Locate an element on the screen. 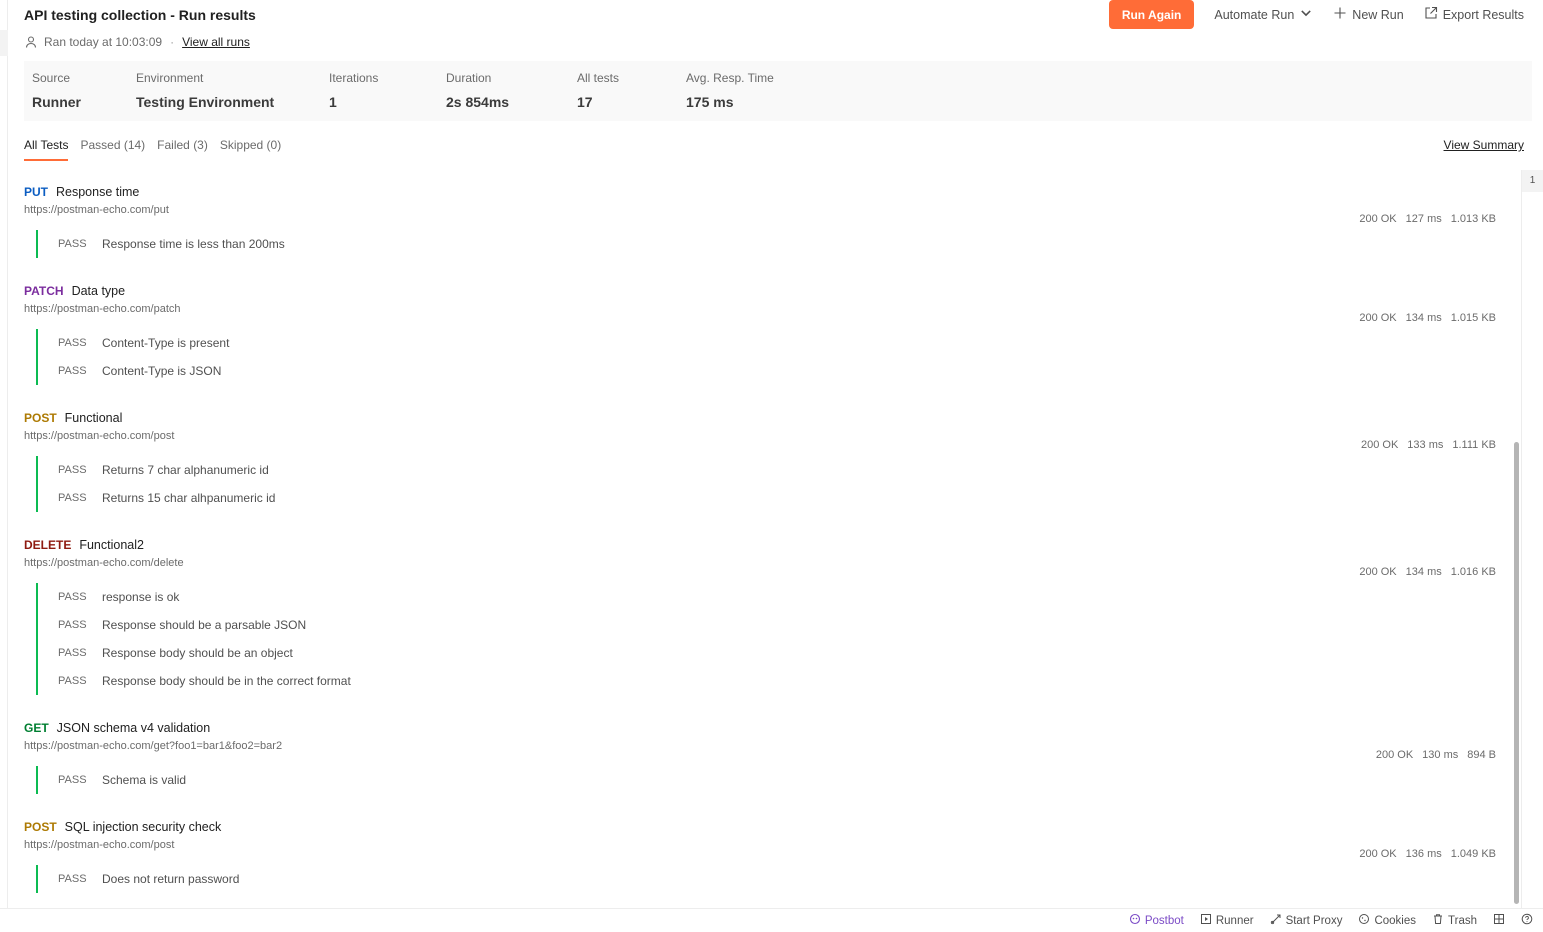 This screenshot has height=932, width=1543. trash-button: Trash is located at coordinates (1454, 920).